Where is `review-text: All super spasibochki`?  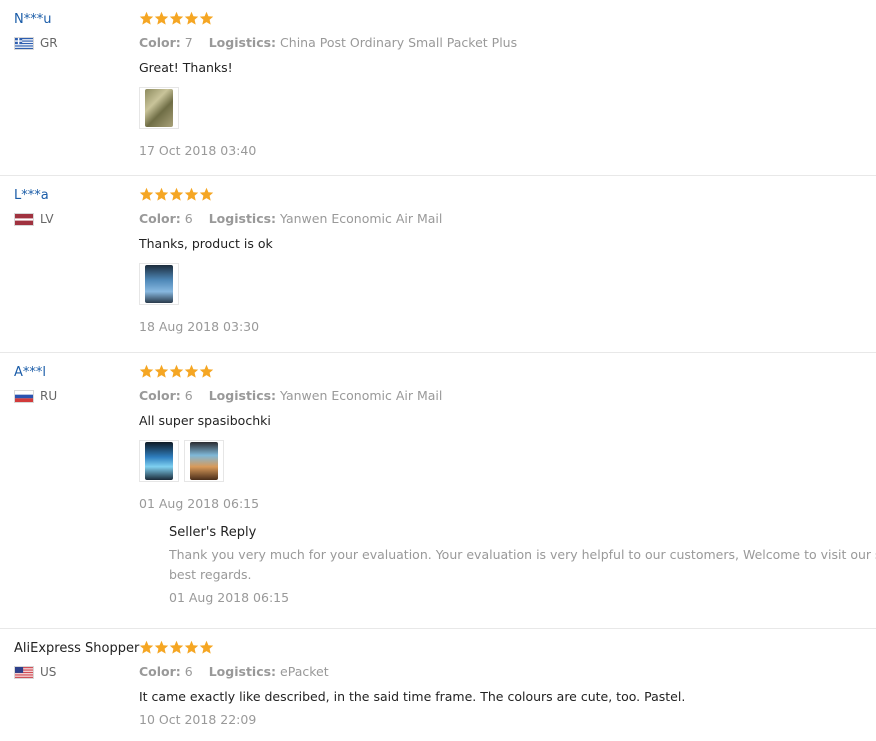 review-text: All super spasibochki is located at coordinates (205, 420).